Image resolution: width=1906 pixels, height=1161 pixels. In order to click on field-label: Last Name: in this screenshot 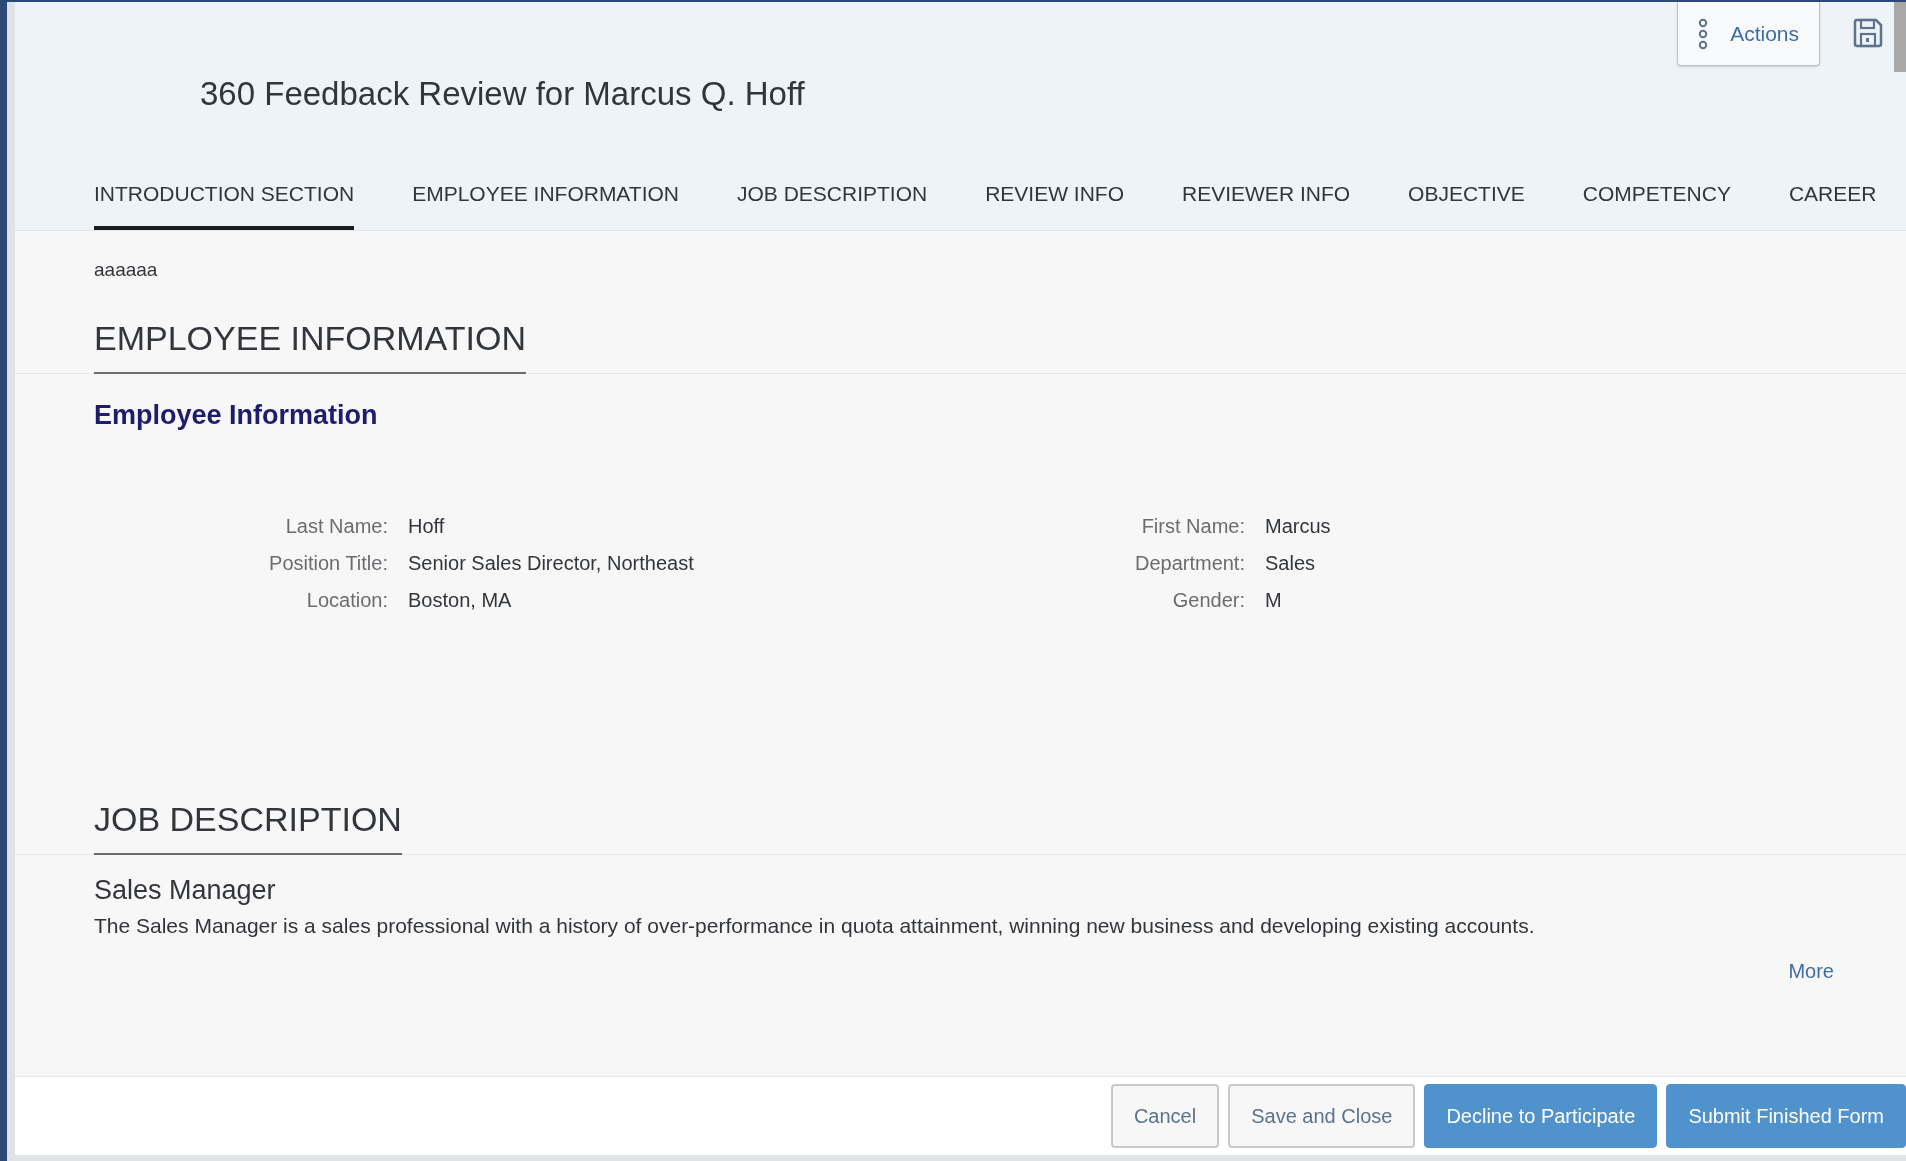, I will do `click(336, 526)`.